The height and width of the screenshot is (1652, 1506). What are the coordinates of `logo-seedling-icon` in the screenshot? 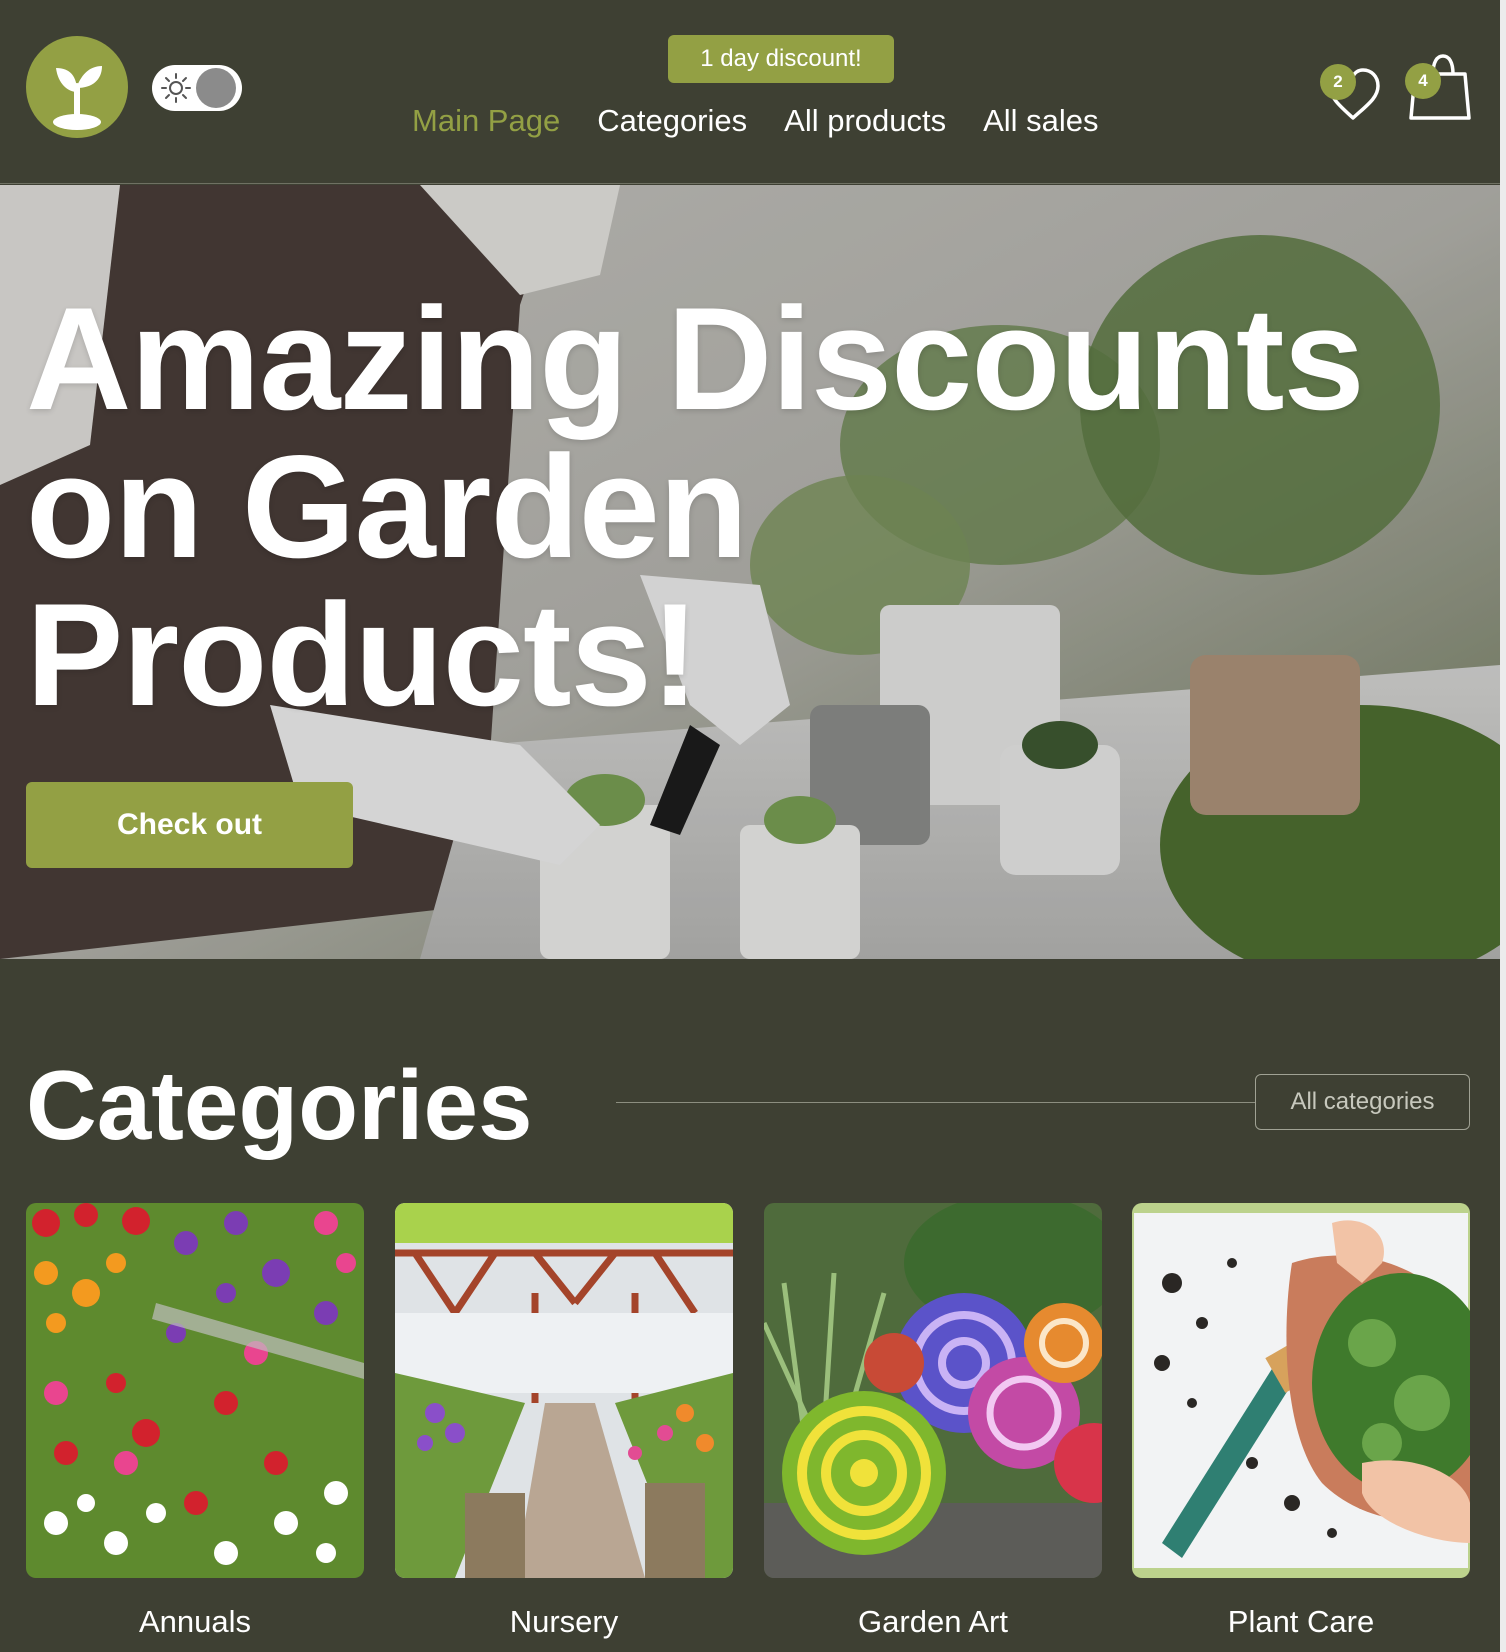 It's located at (77, 87).